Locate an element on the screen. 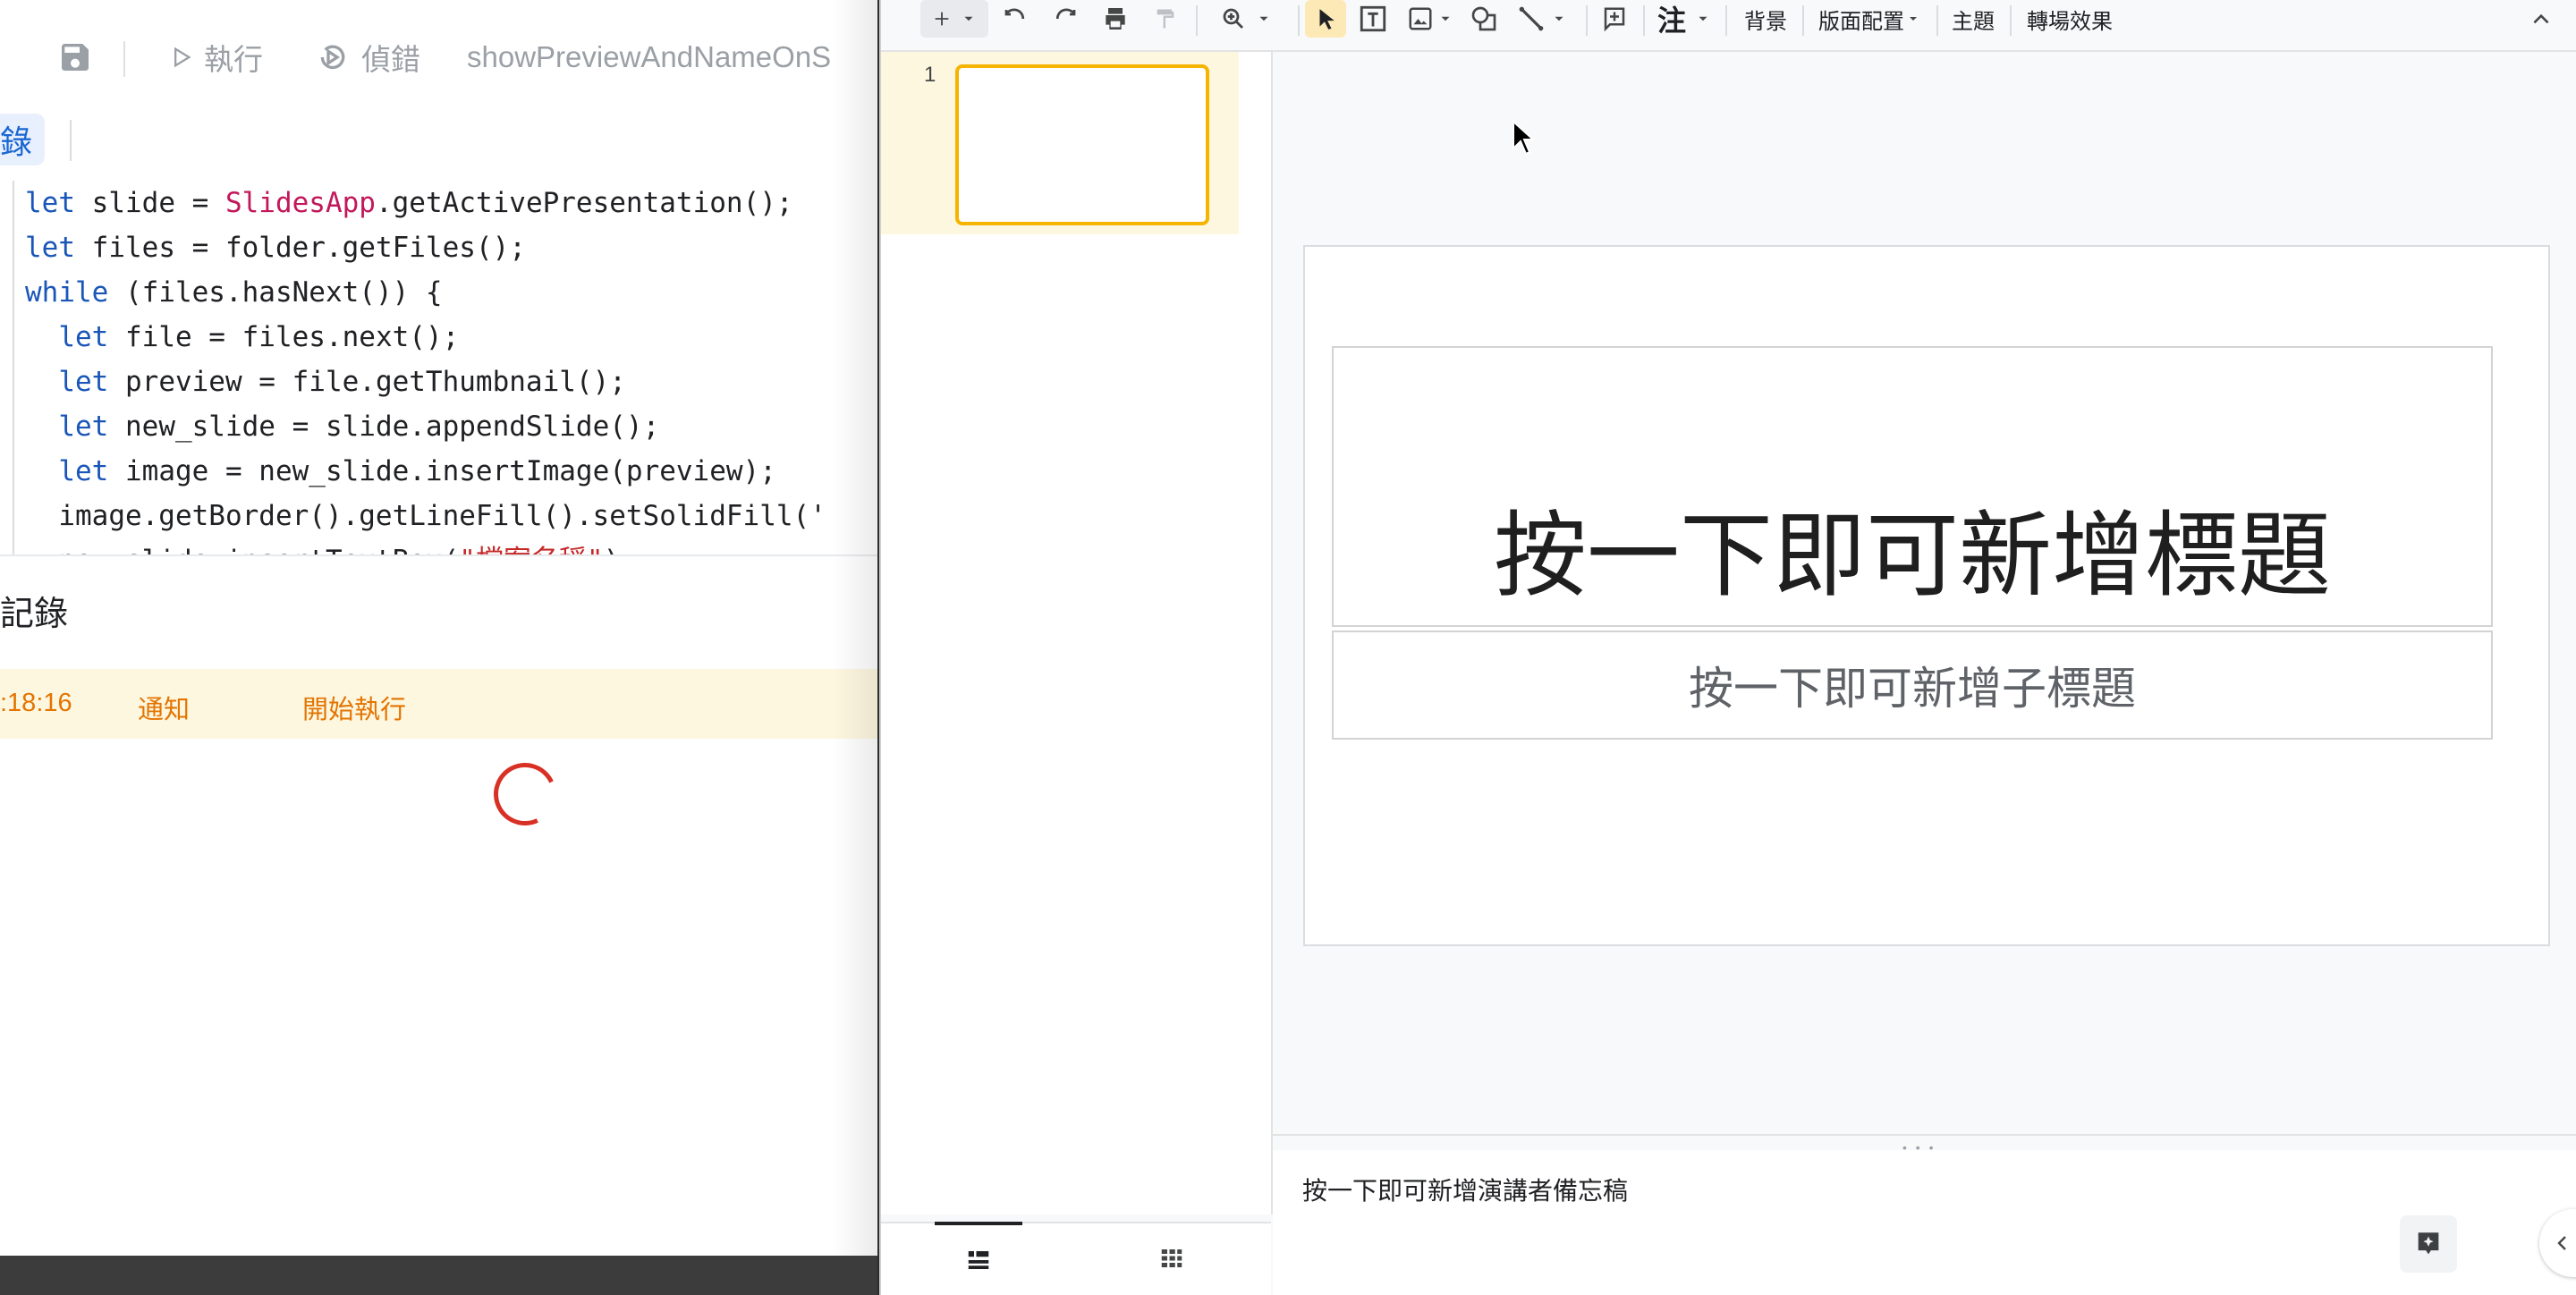  input-tools-button: 注 is located at coordinates (1684, 19).